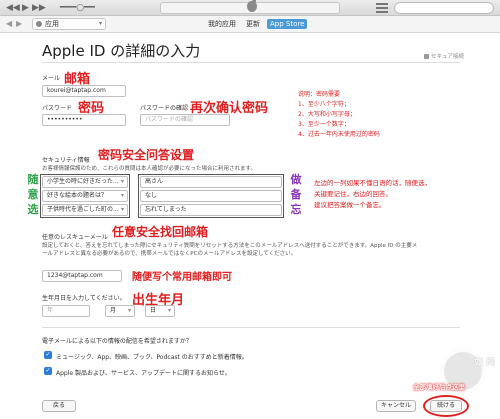 The height and width of the screenshot is (419, 500). I want to click on memo-char: 备, so click(296, 194).